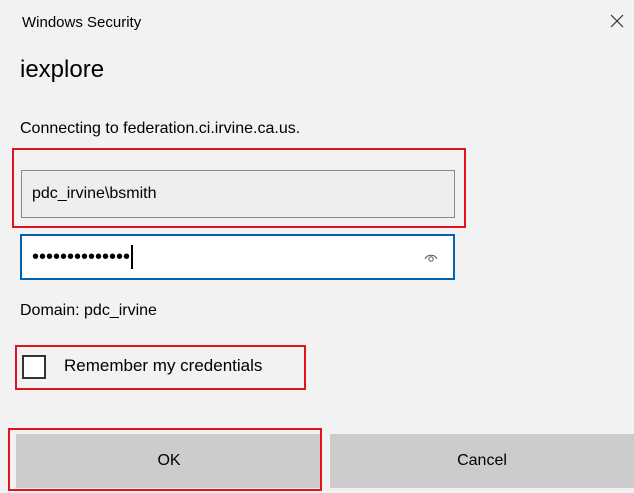  What do you see at coordinates (238, 194) in the screenshot?
I see `username-field: pdc_irvine\bsmith` at bounding box center [238, 194].